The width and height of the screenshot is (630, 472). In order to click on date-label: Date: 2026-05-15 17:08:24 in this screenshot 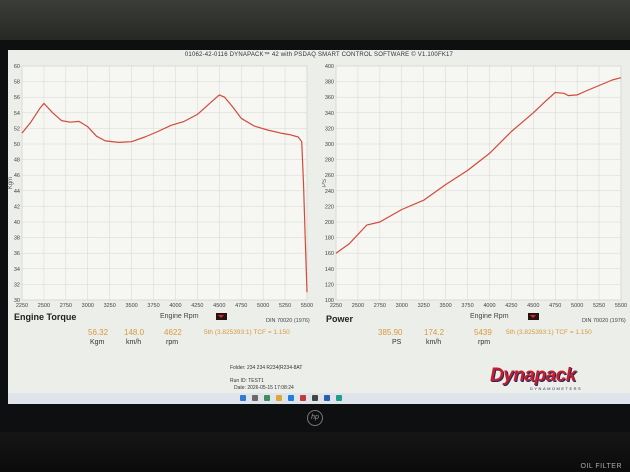, I will do `click(264, 388)`.